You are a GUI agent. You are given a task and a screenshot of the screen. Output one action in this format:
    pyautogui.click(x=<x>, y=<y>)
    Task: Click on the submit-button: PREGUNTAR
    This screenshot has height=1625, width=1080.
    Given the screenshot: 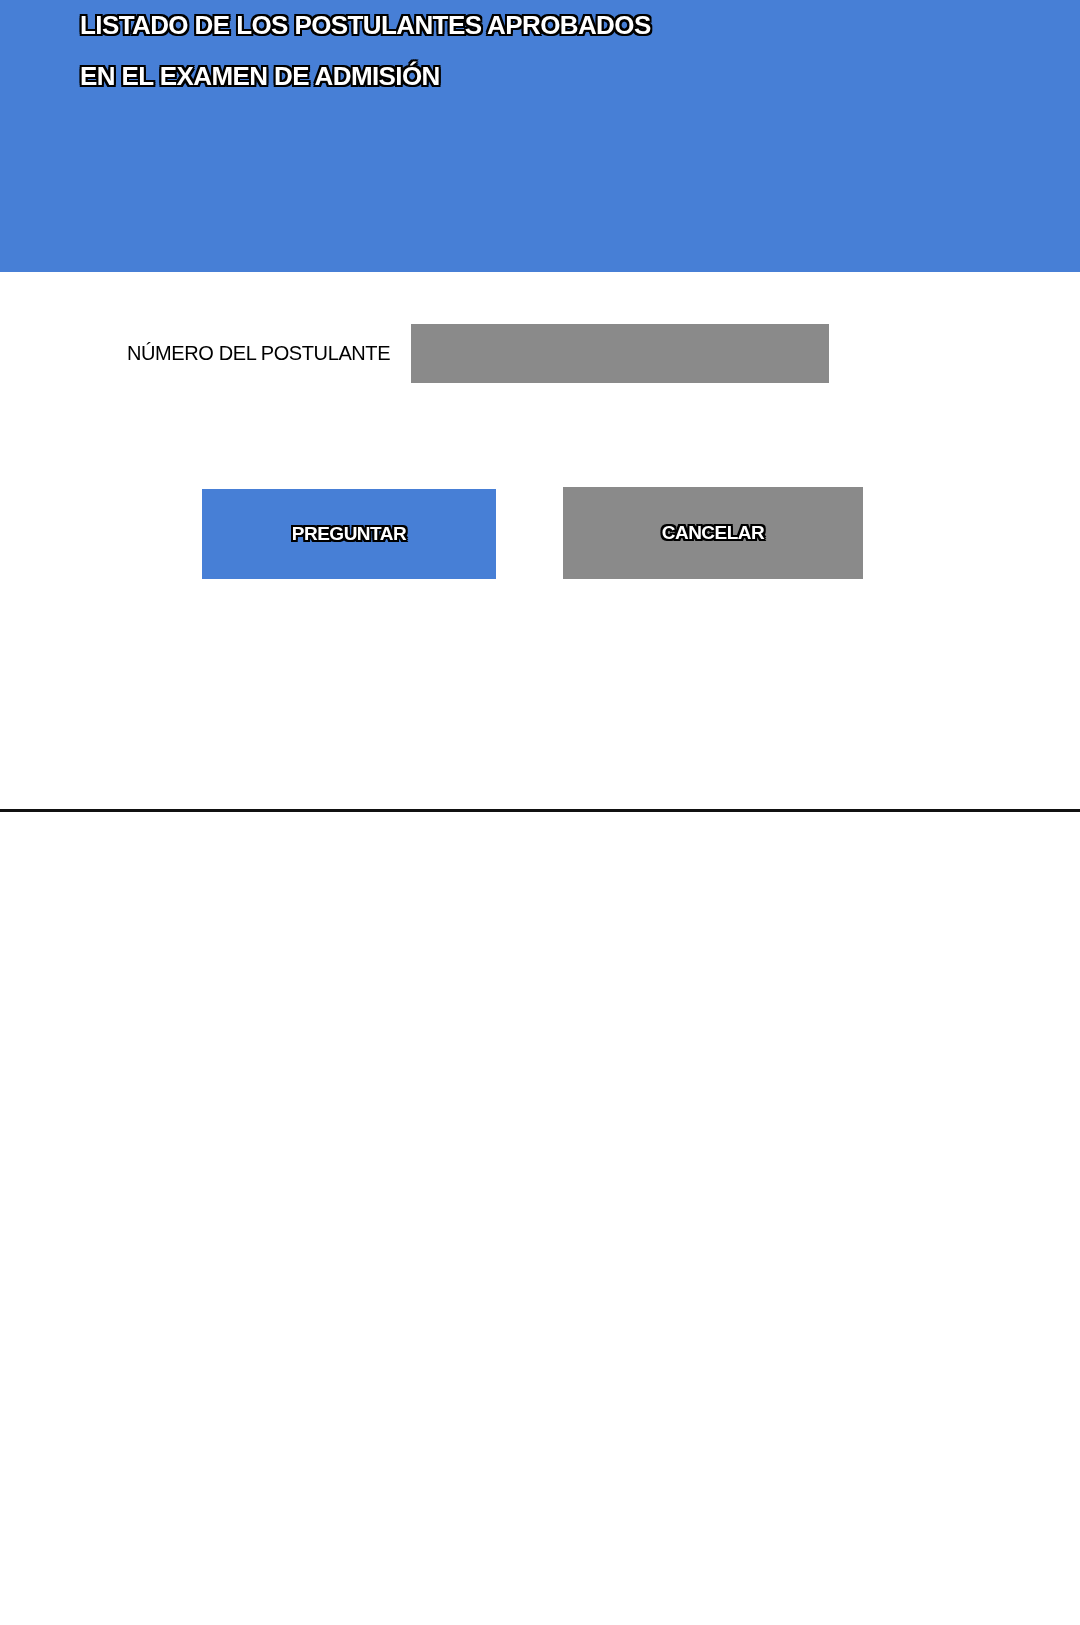 What is the action you would take?
    pyautogui.click(x=349, y=534)
    